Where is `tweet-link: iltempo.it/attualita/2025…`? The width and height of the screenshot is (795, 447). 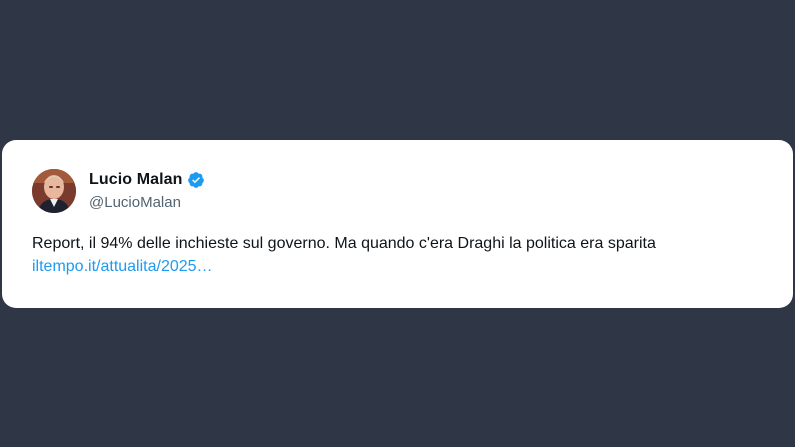
tweet-link: iltempo.it/attualita/2025… is located at coordinates (122, 266).